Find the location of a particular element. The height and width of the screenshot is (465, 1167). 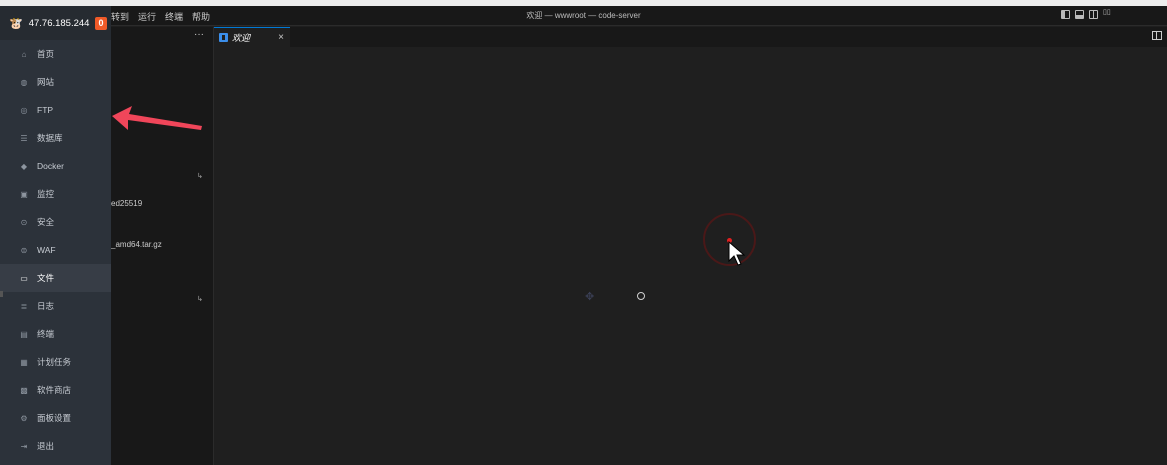

logout-icon: ⇥ is located at coordinates (24, 446).